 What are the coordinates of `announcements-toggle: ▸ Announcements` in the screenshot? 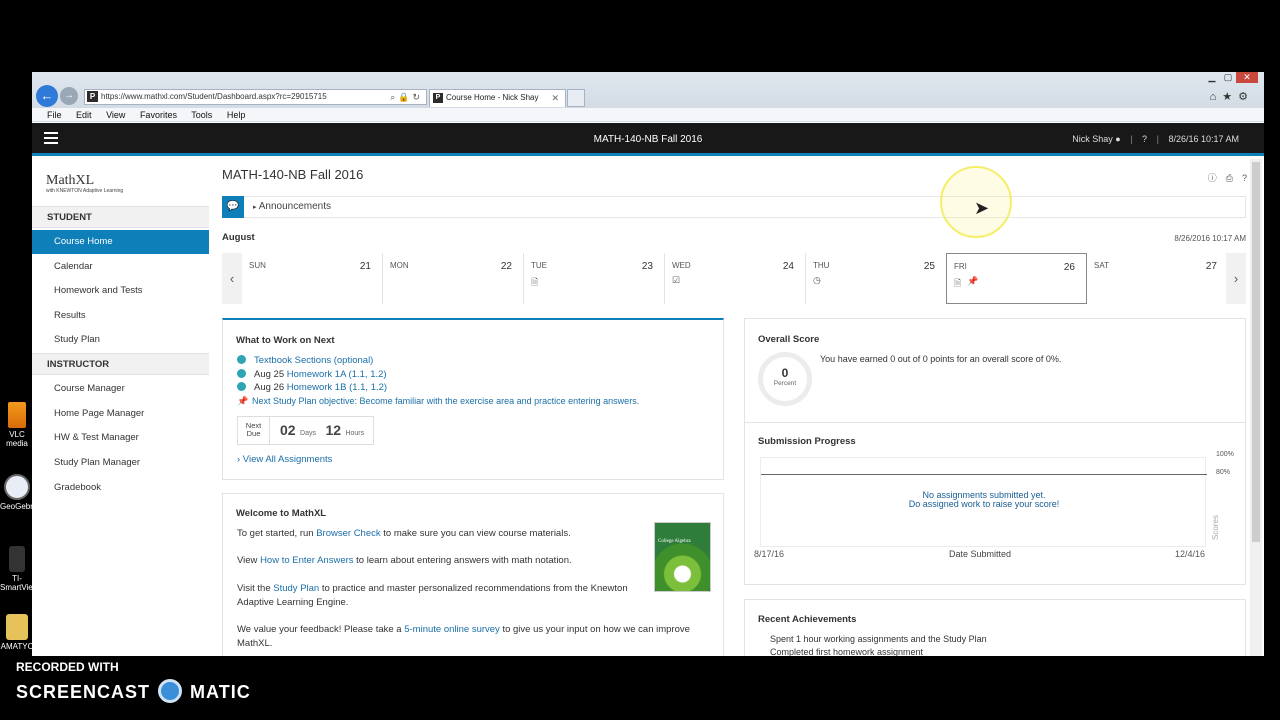 It's located at (292, 207).